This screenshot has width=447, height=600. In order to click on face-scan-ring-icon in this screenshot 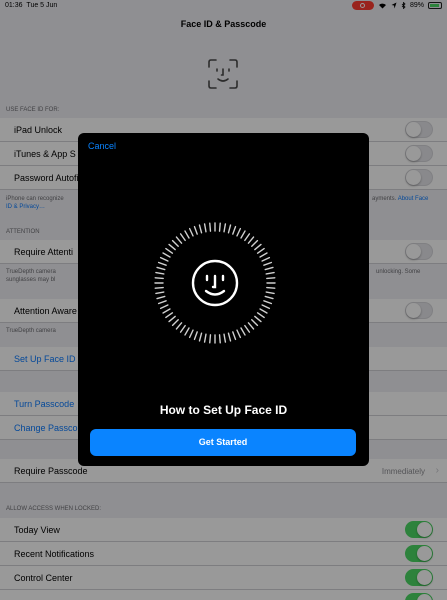, I will do `click(215, 283)`.